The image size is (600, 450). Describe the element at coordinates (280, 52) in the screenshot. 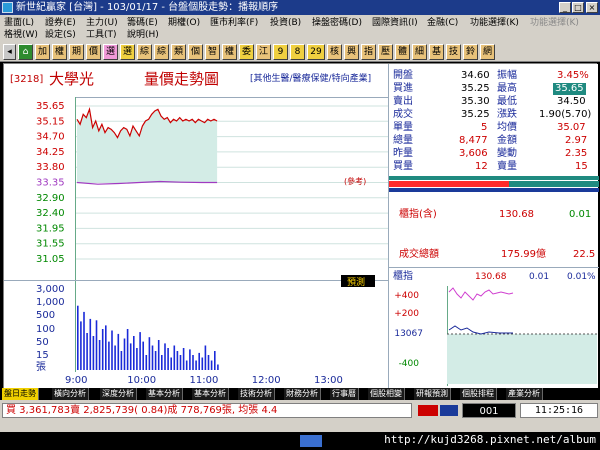

I see `tool-button-15: 9` at that location.